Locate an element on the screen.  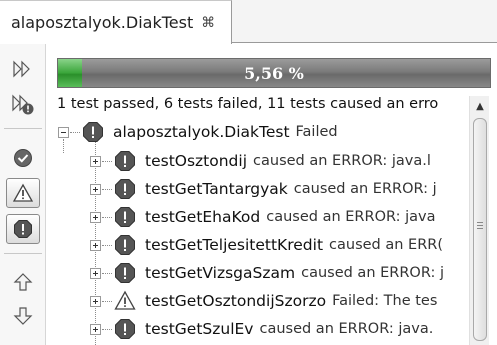
previous-failure-button is located at coordinates (23, 282).